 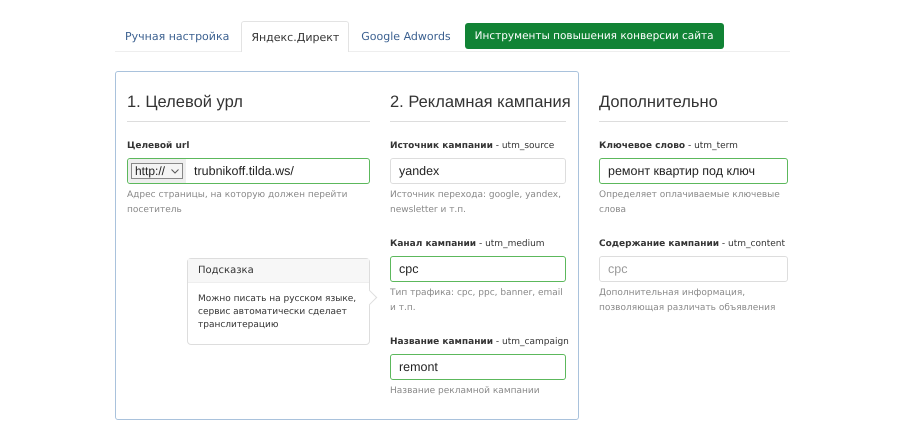 I want to click on popover-text: Можно писать на русском языке, сервис автоматически сделает транслитерацию, so click(x=277, y=312).